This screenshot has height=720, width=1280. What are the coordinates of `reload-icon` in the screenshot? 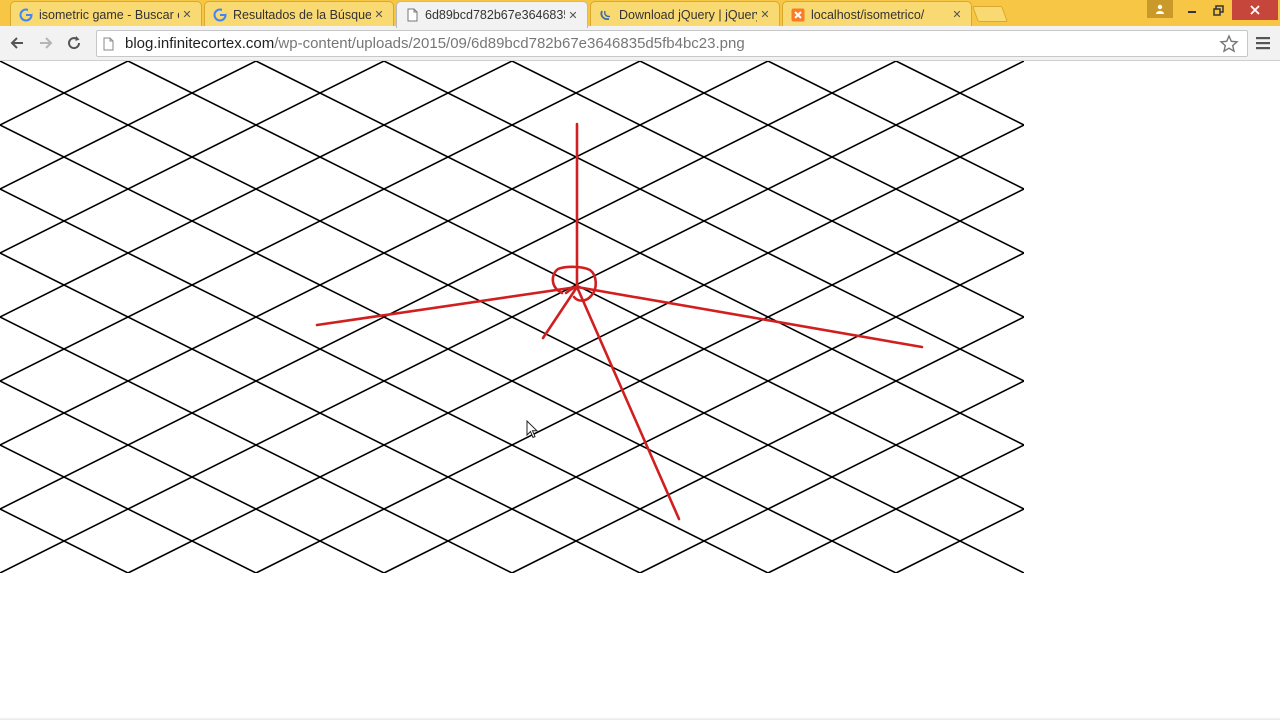 It's located at (74, 43).